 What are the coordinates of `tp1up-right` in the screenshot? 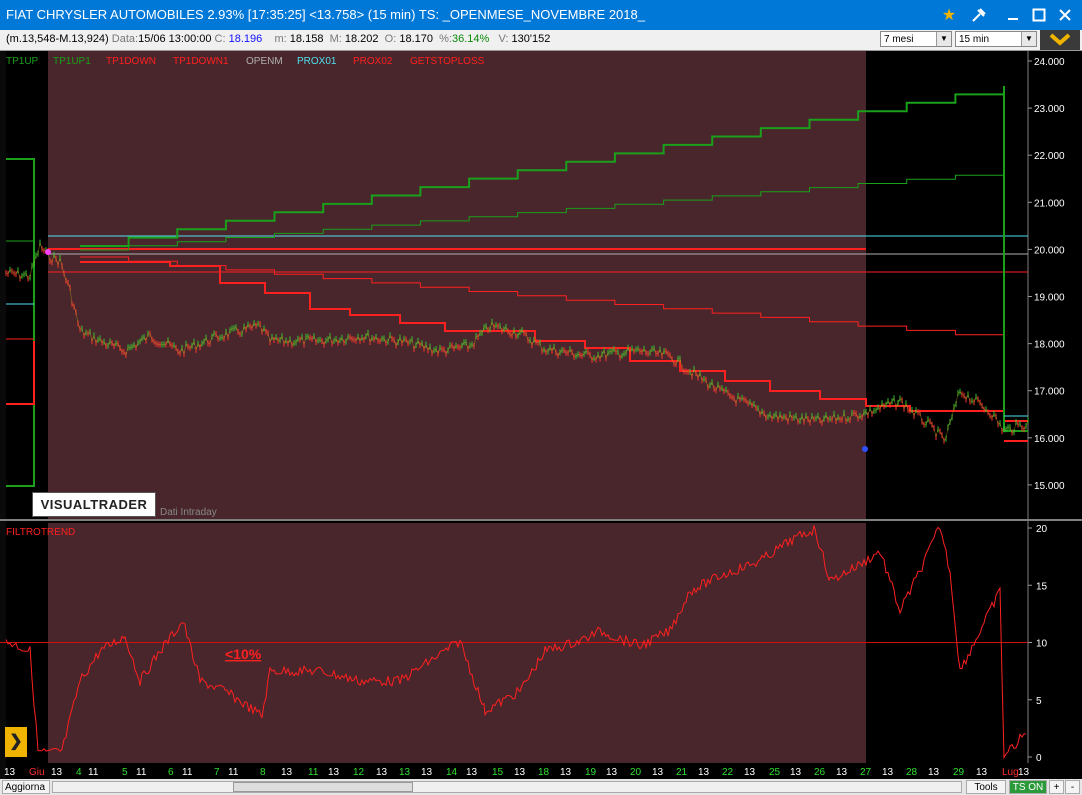 It's located at (1015, 259).